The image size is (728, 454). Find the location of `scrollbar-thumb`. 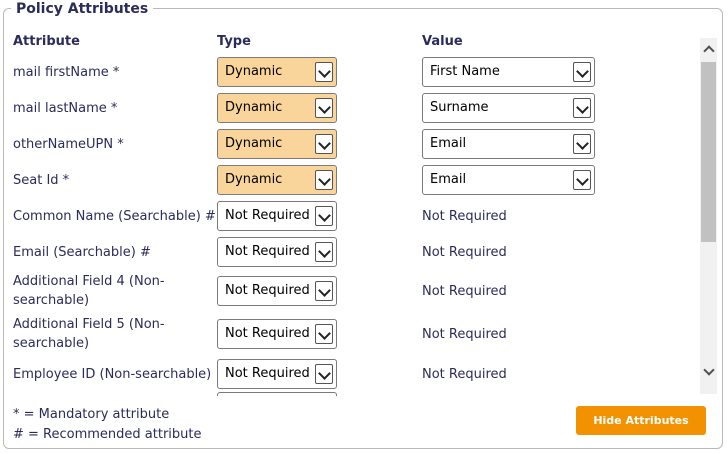

scrollbar-thumb is located at coordinates (708, 152).